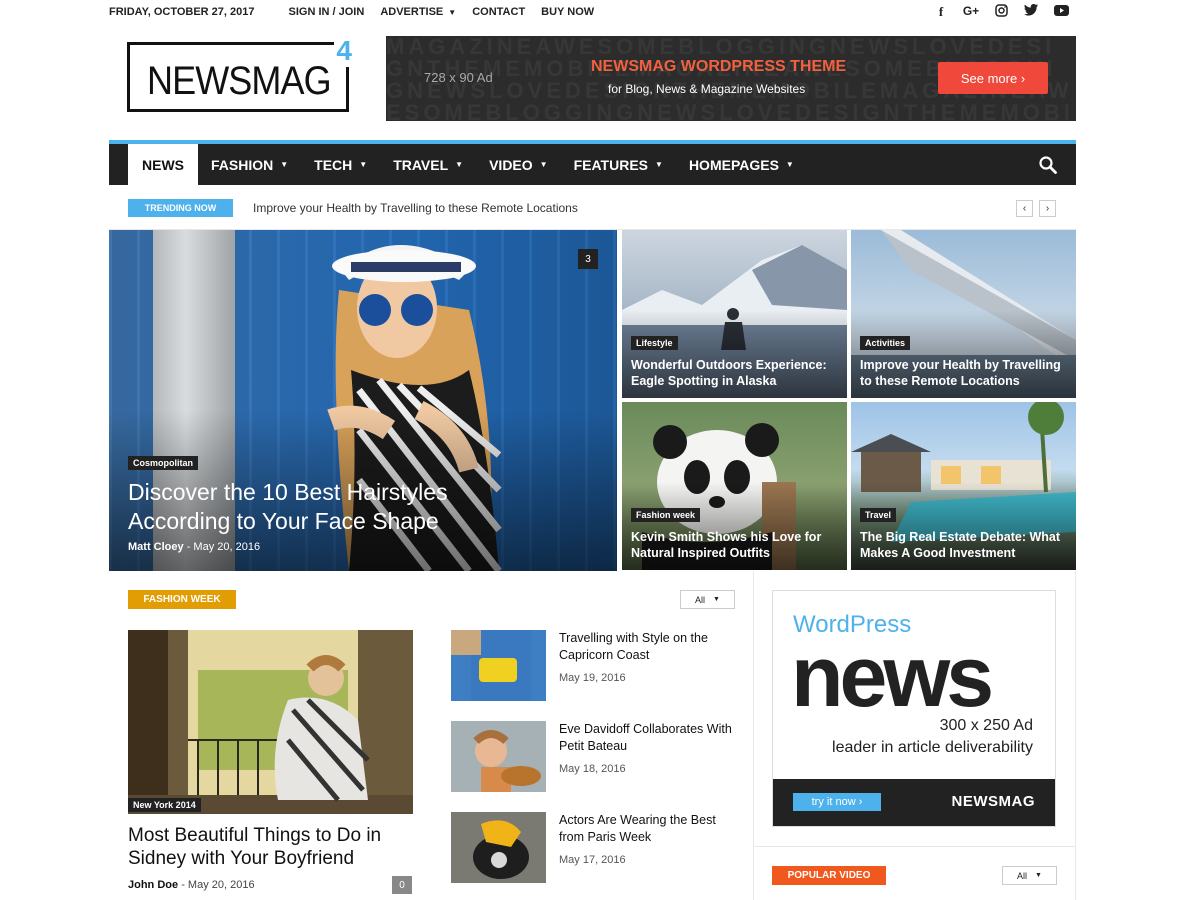 The width and height of the screenshot is (1200, 900). What do you see at coordinates (156, 547) in the screenshot?
I see `post-author: Matt Cloey` at bounding box center [156, 547].